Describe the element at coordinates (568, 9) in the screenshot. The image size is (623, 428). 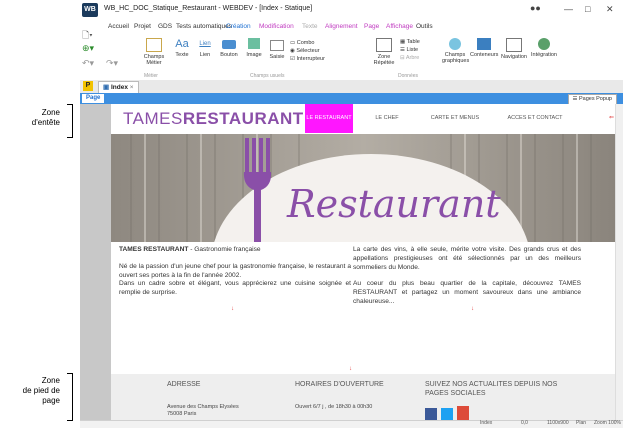
I see `minimize-icon: —` at that location.